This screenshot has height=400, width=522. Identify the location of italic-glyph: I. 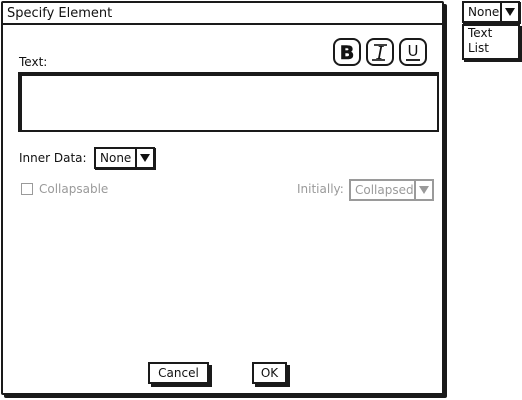
(379, 53).